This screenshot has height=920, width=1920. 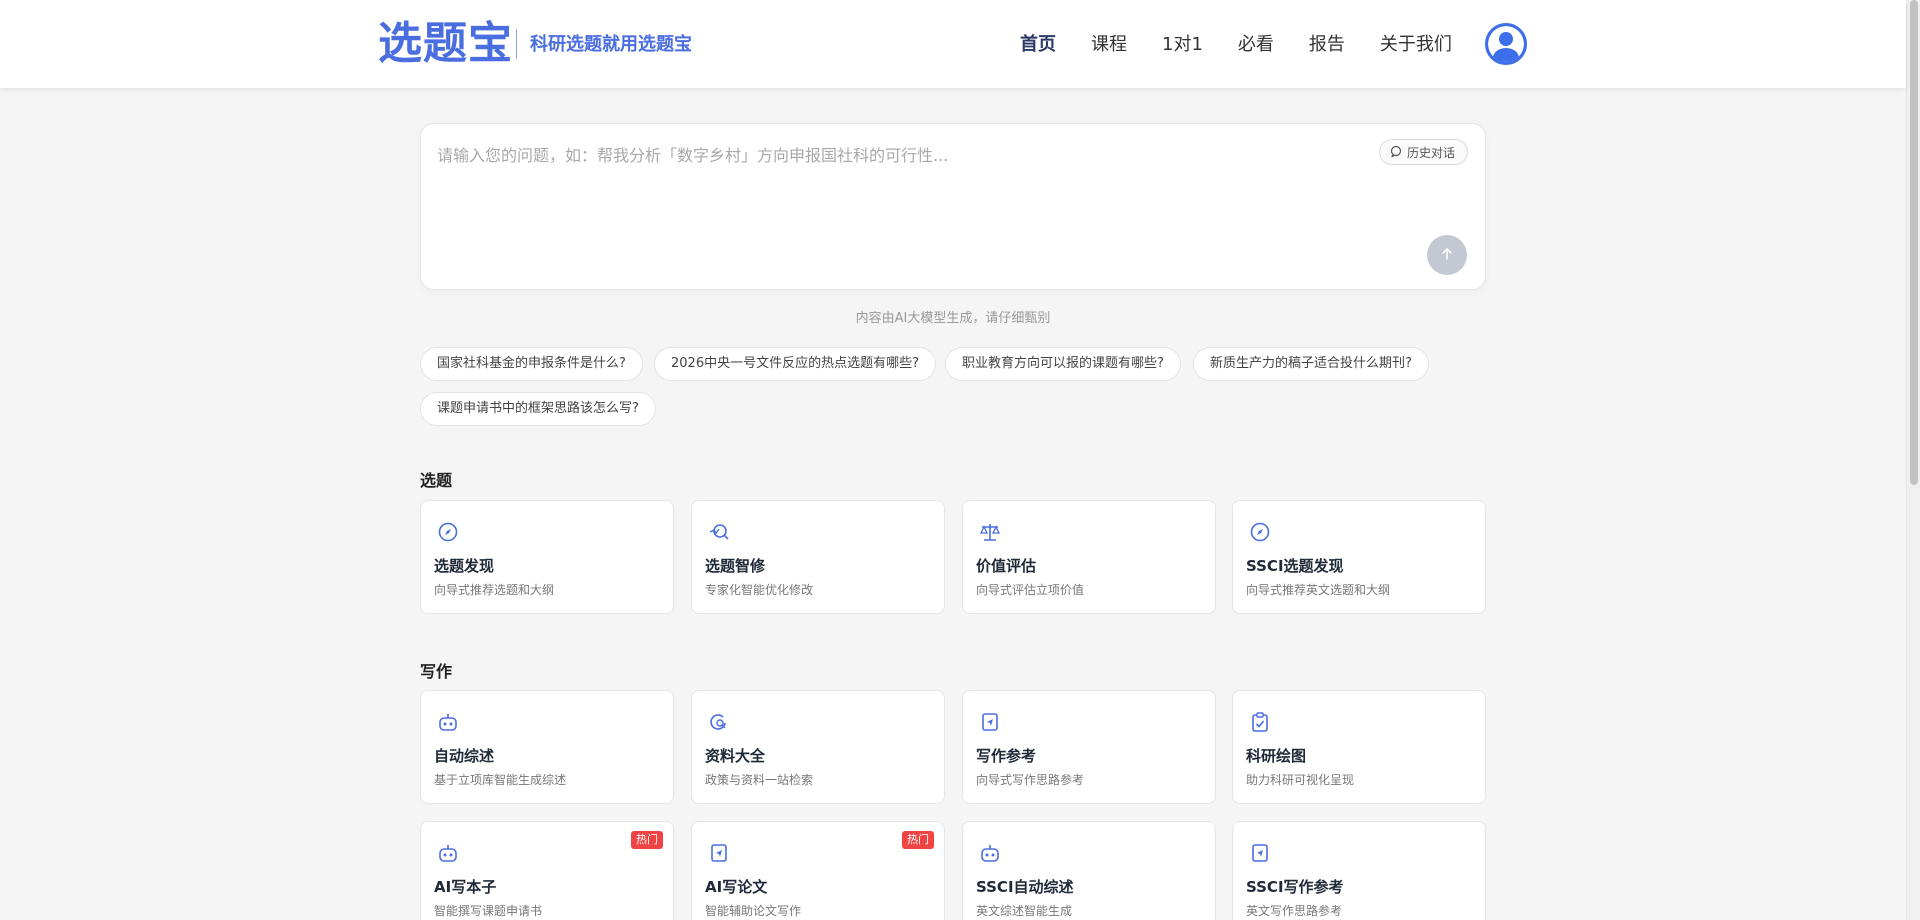 What do you see at coordinates (500, 780) in the screenshot?
I see `card-desc: 基于立项库智能生成综述` at bounding box center [500, 780].